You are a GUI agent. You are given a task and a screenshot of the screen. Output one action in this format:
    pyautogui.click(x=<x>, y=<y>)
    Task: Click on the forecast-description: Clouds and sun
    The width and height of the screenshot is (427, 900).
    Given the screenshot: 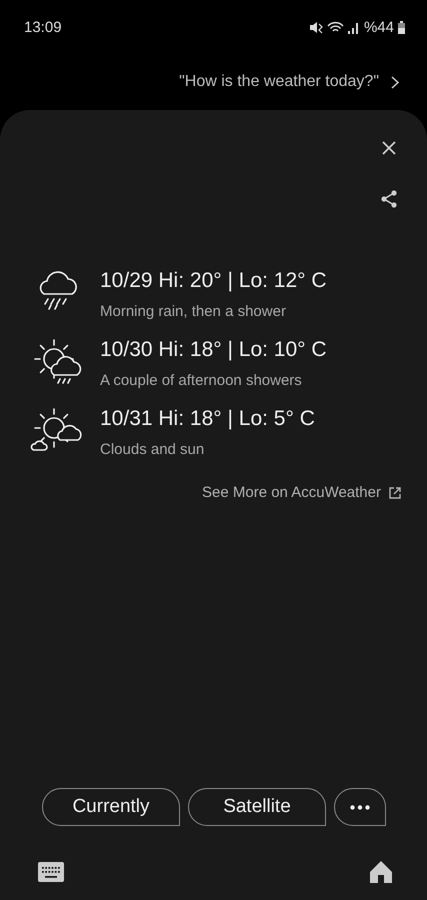 What is the action you would take?
    pyautogui.click(x=153, y=449)
    